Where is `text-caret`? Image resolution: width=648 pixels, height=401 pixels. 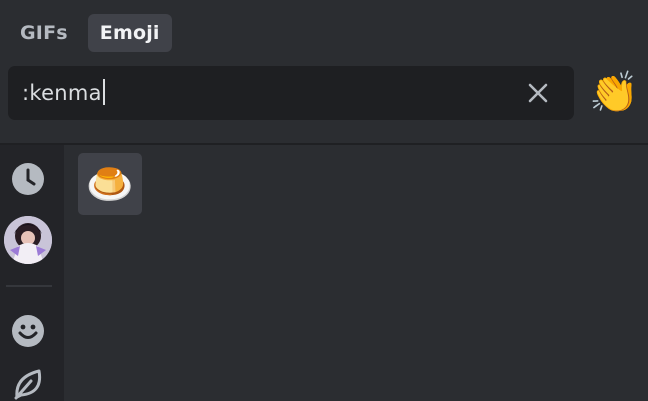 text-caret is located at coordinates (103, 92).